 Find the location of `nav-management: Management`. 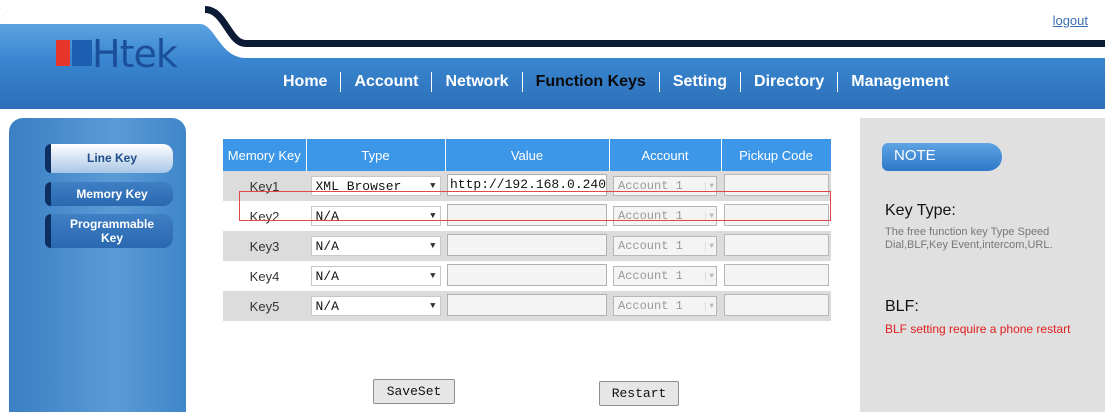

nav-management: Management is located at coordinates (900, 82).